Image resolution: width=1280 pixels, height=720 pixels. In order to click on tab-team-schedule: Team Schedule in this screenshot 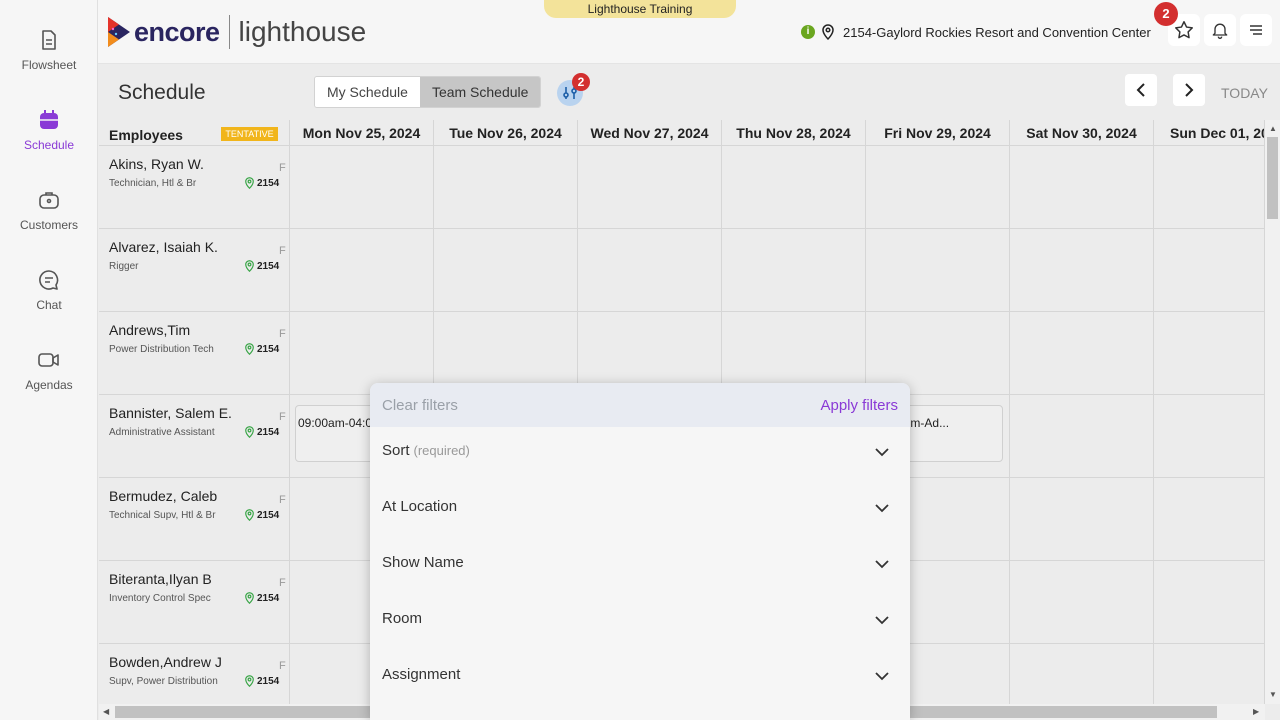, I will do `click(480, 92)`.